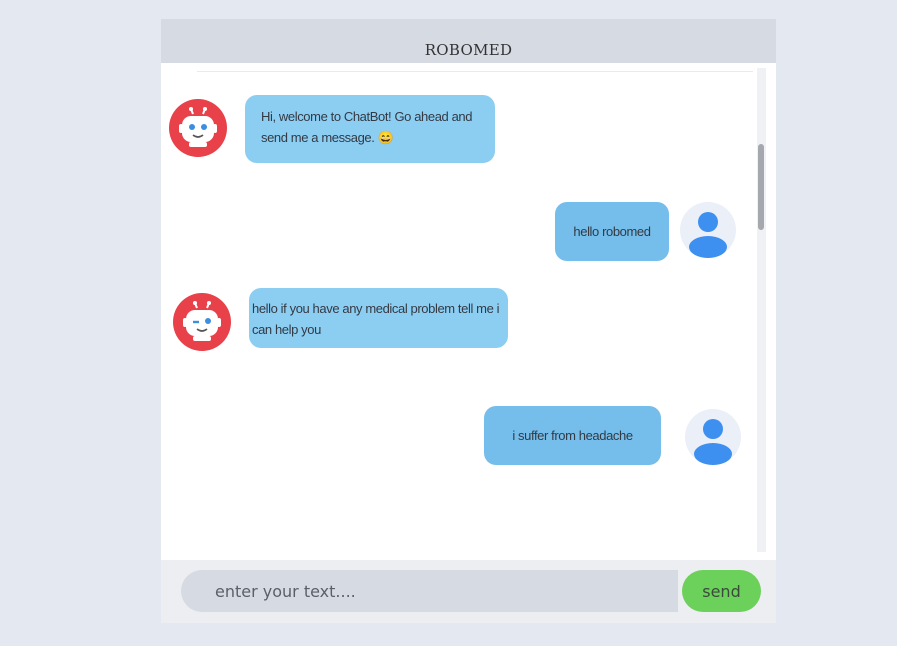  What do you see at coordinates (721, 591) in the screenshot?
I see `send-button: send` at bounding box center [721, 591].